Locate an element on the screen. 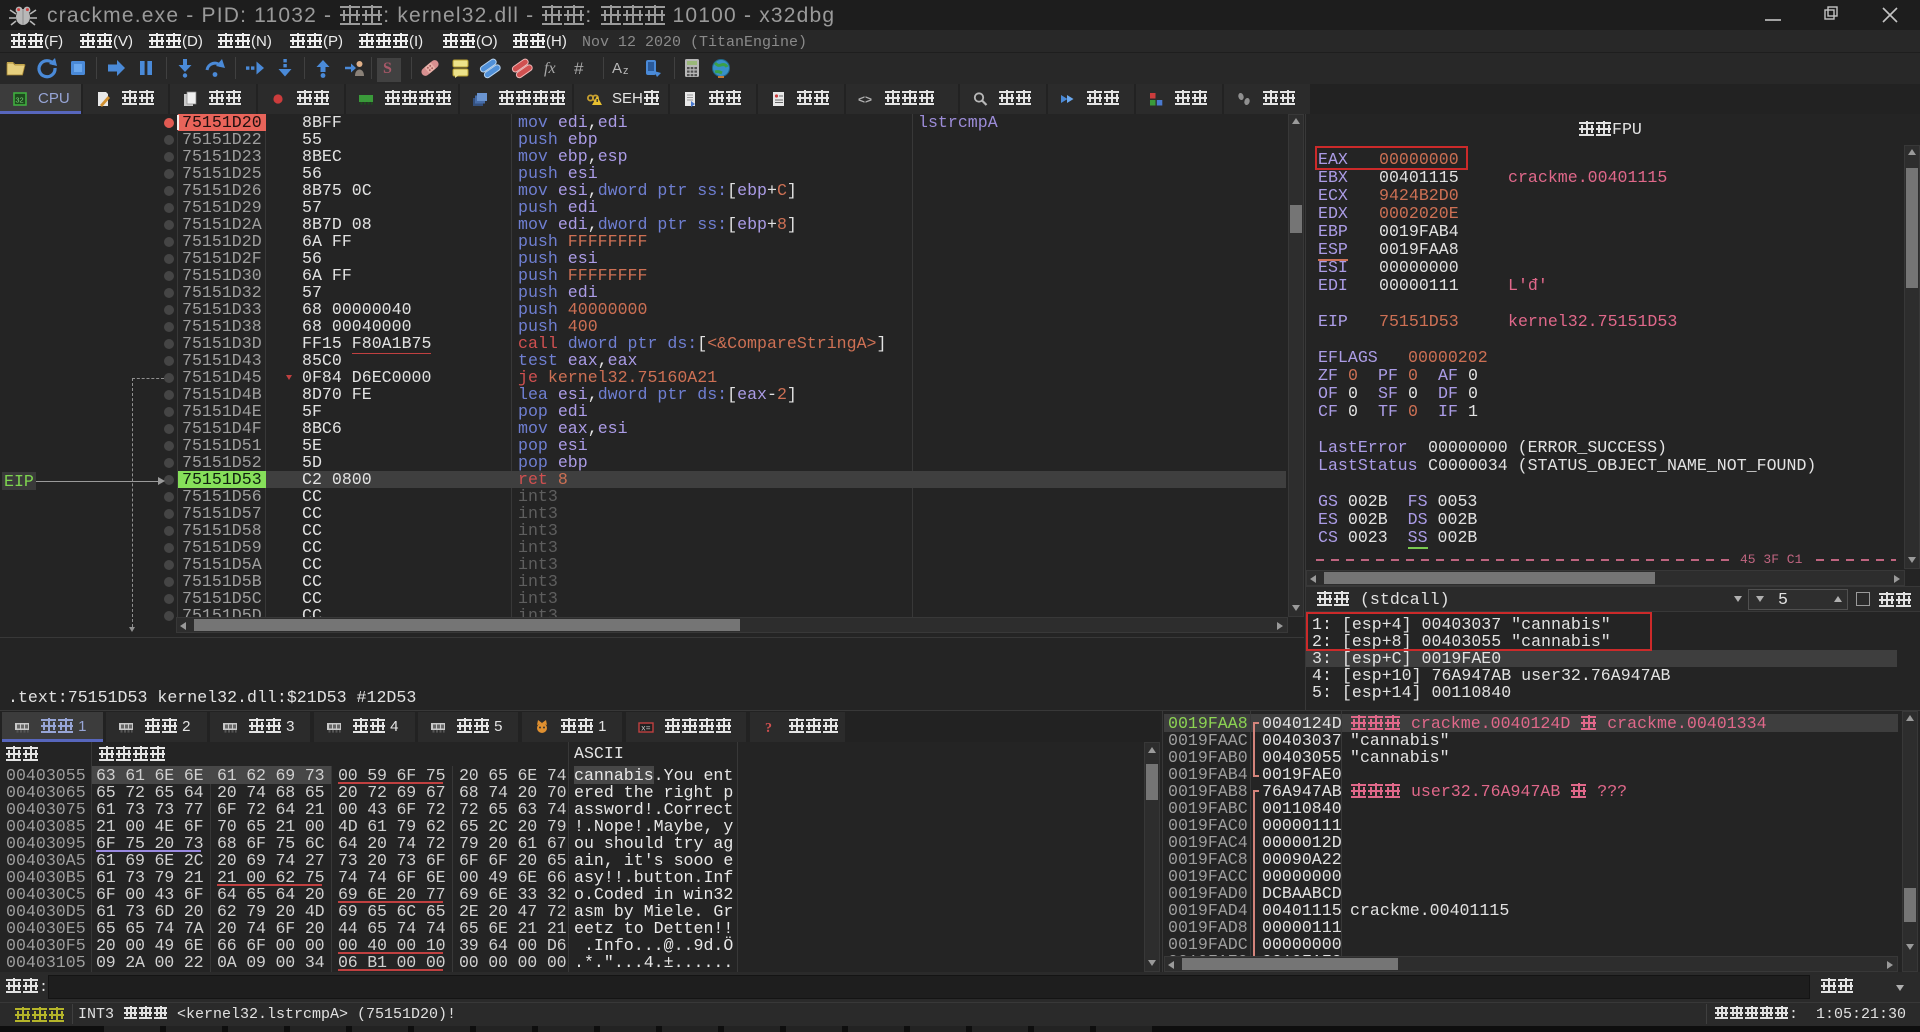 Image resolution: width=1920 pixels, height=1032 pixels. svg-text: x= is located at coordinates (646, 729).